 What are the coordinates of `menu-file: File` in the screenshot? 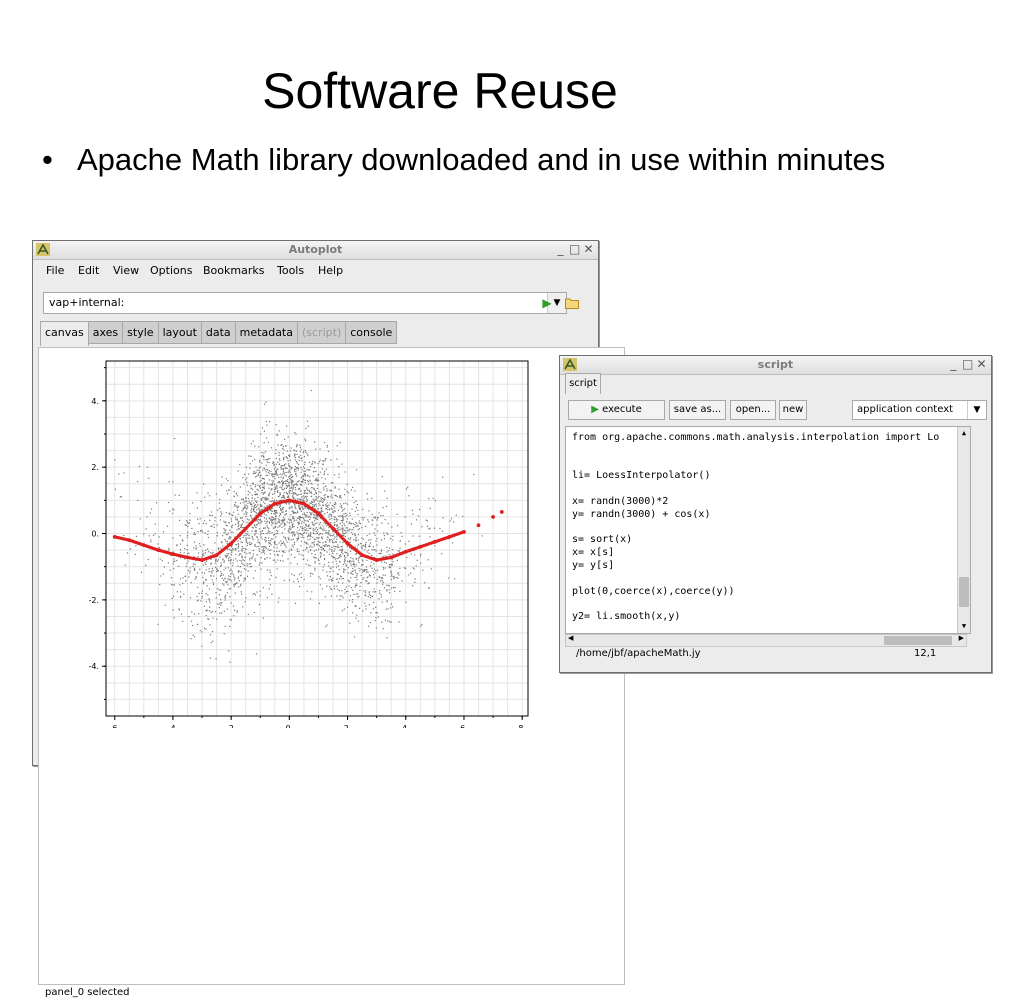 It's located at (55, 270).